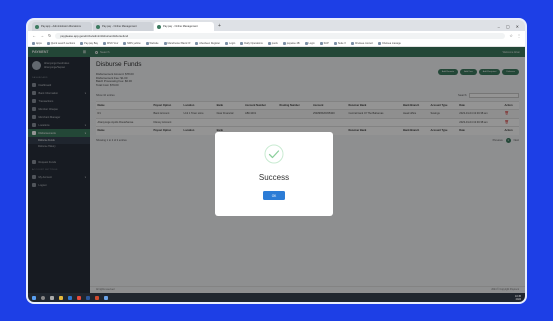  I want to click on back-icon: ←, so click(34, 35).